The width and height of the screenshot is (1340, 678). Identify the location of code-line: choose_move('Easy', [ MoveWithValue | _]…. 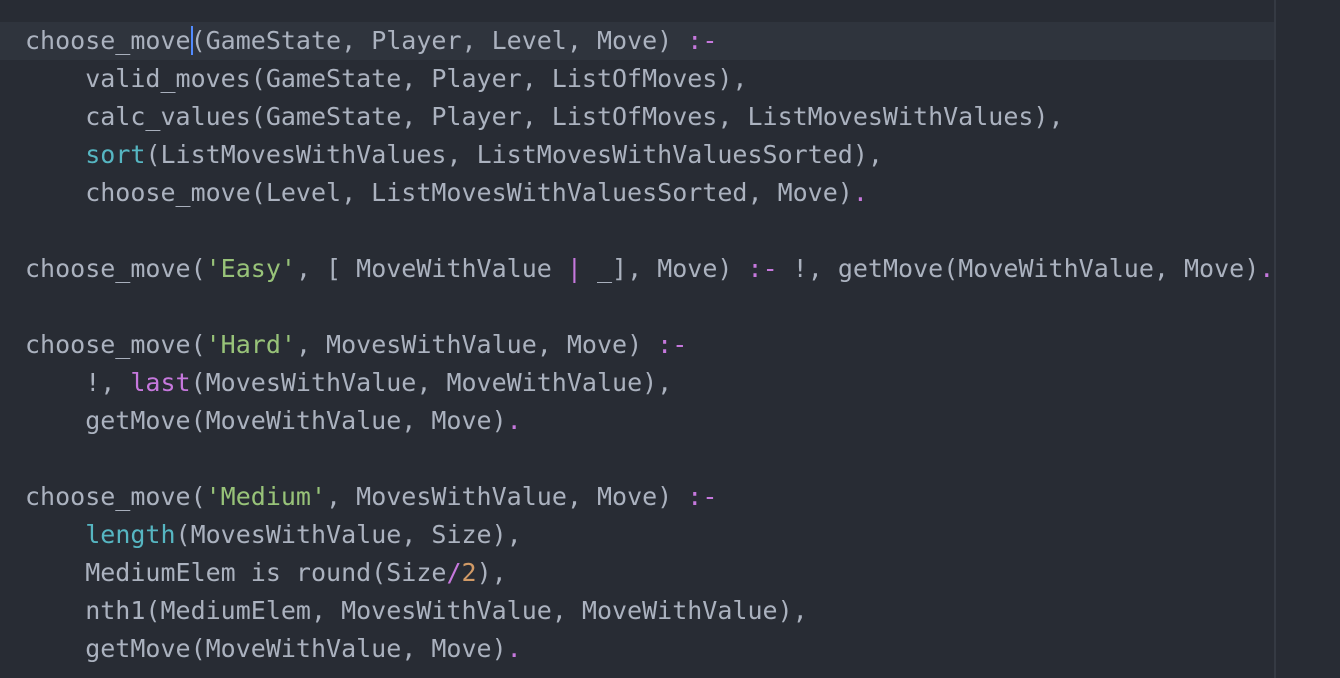
(649, 269).